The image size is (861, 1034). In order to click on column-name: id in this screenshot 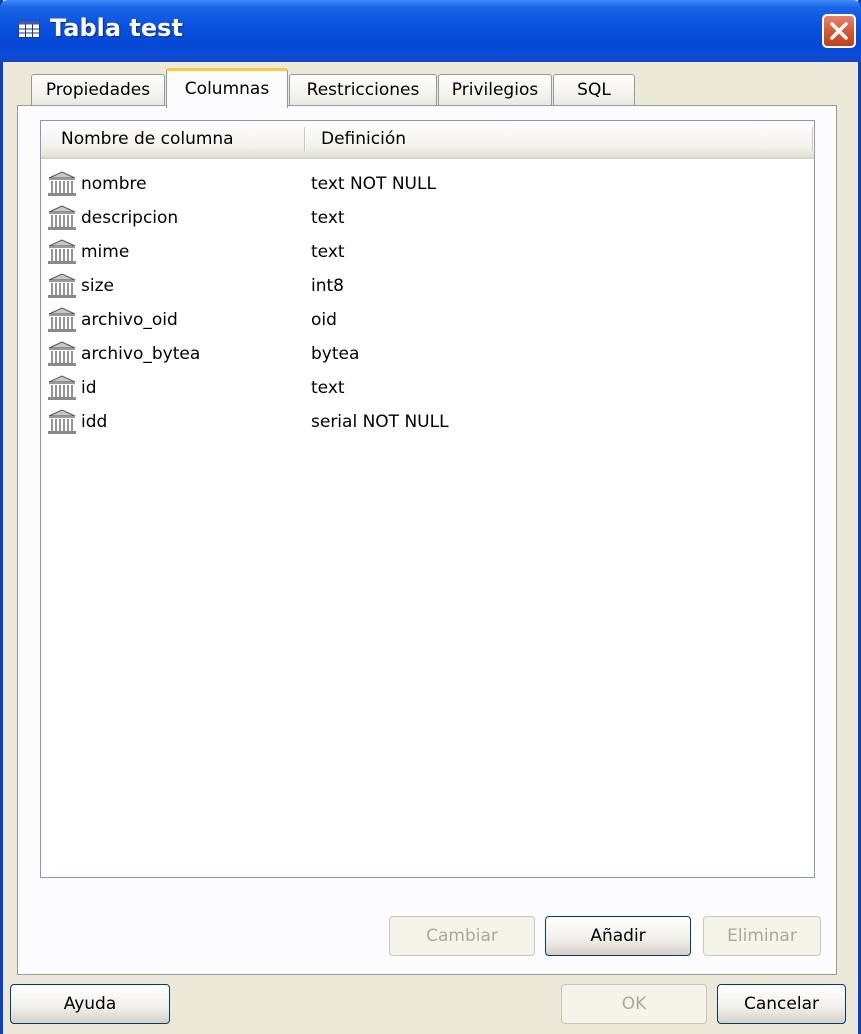, I will do `click(89, 388)`.